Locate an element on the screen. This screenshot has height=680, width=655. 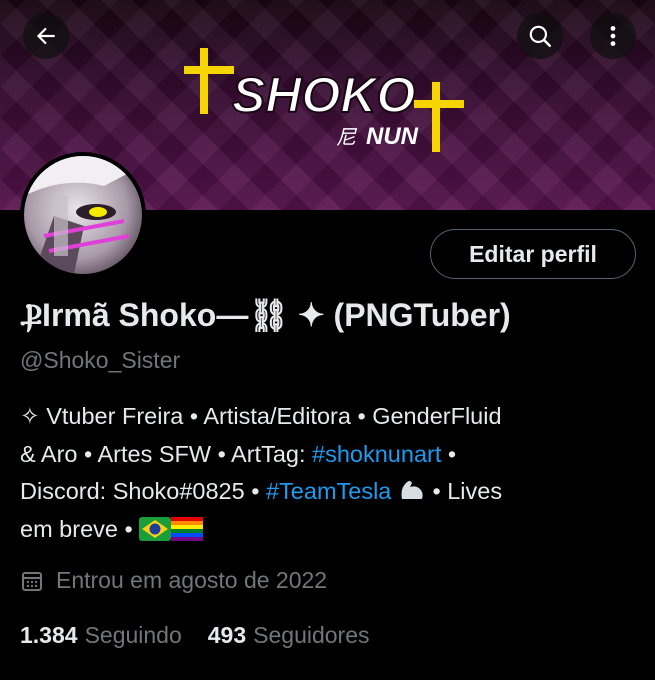
bio-text: em breve • is located at coordinates (80, 528).